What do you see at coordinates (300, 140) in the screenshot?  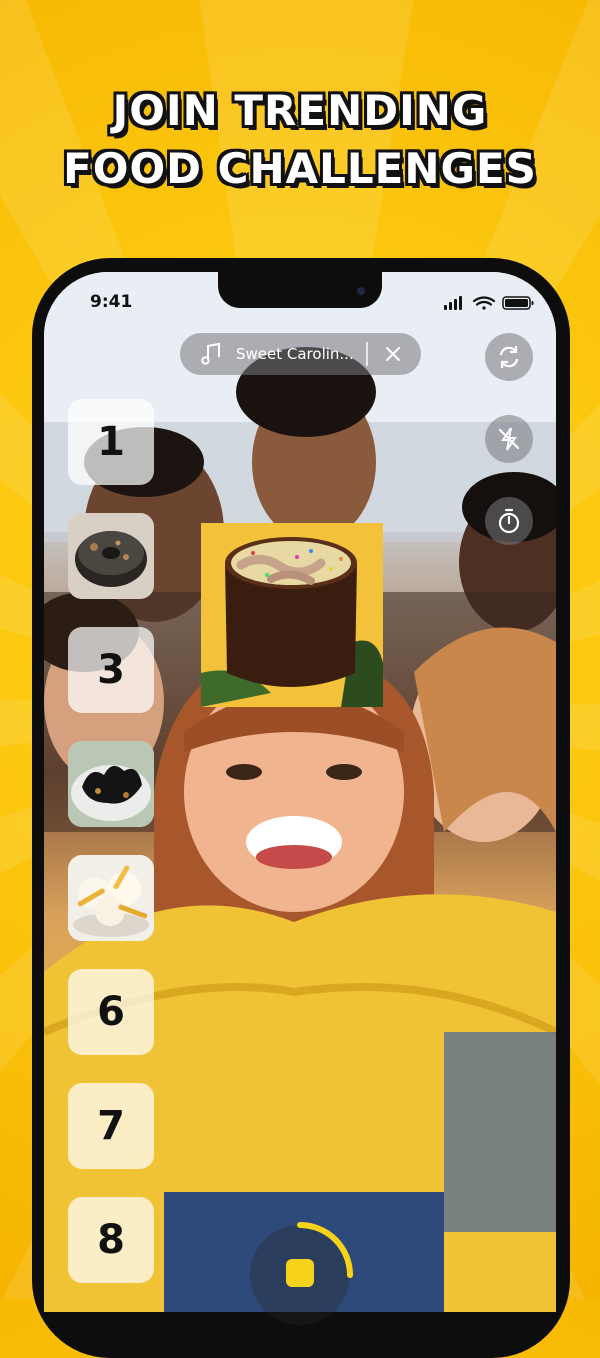 I see `promo-headline: JOIN TRENDING FOOD CHALLENGES` at bounding box center [300, 140].